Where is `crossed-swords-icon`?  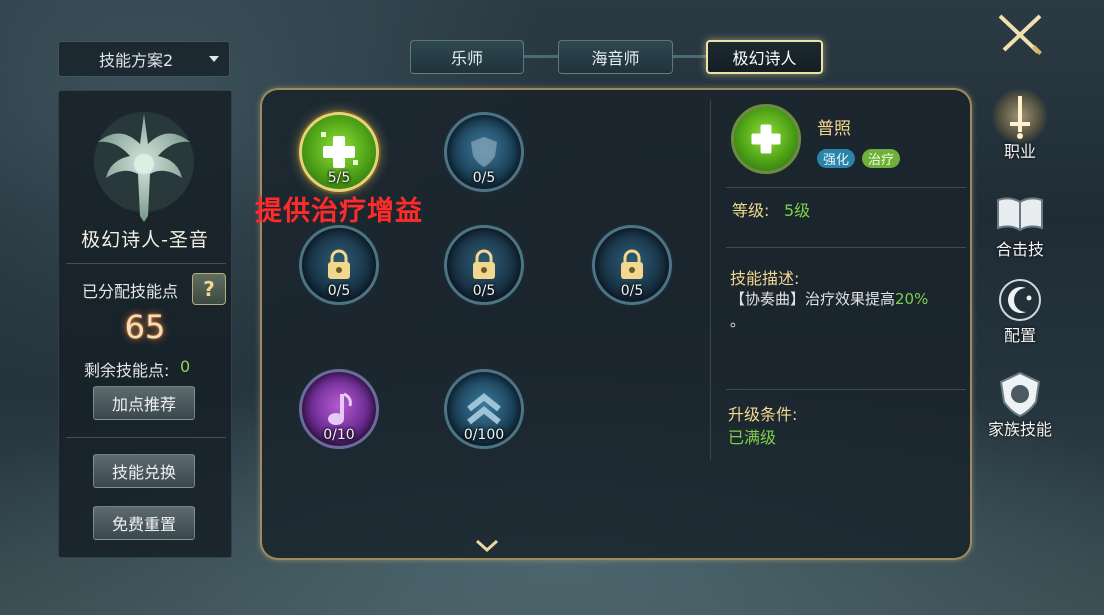
crossed-swords-icon is located at coordinates (1020, 34).